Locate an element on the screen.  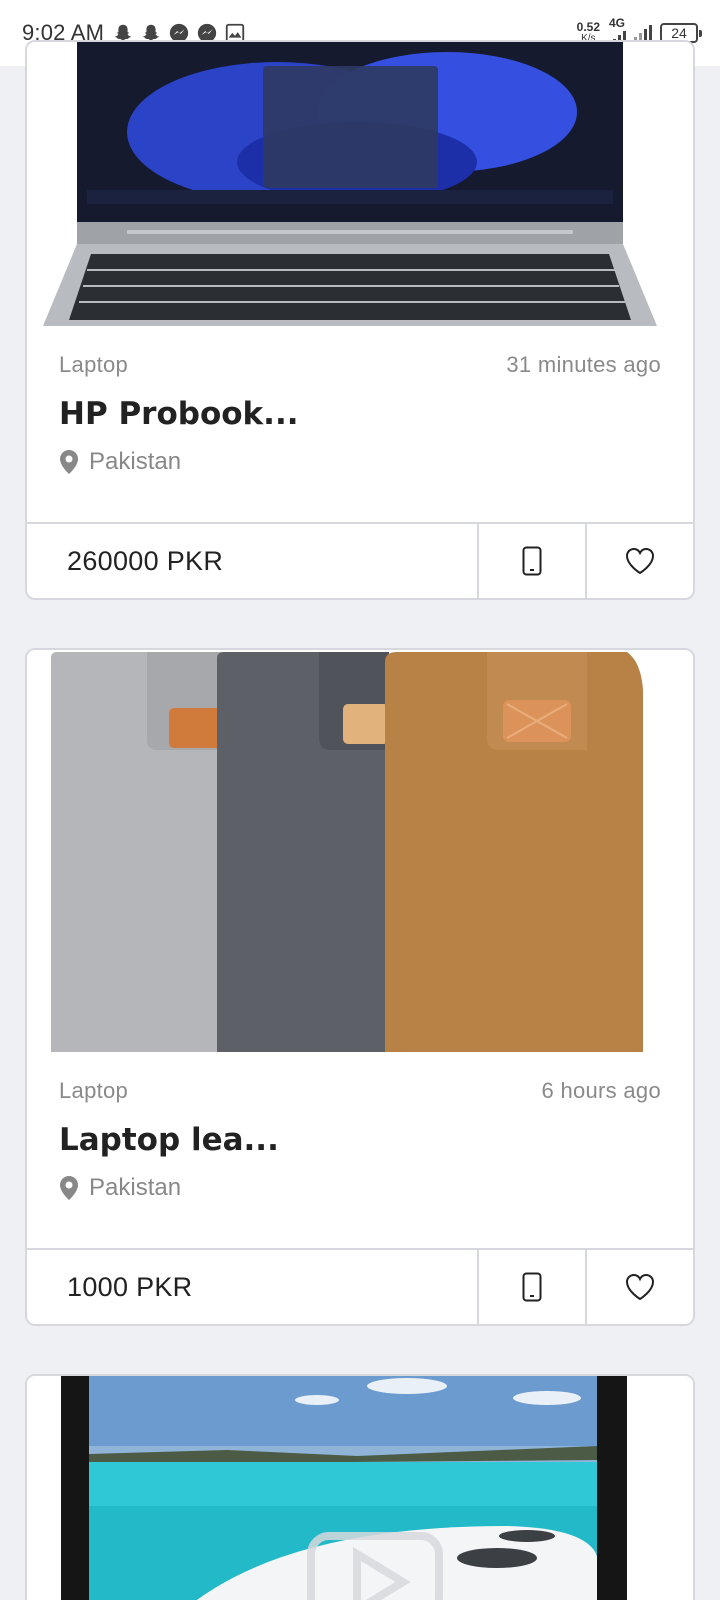
listing-action-bar: 1000 PKR is located at coordinates (360, 1286).